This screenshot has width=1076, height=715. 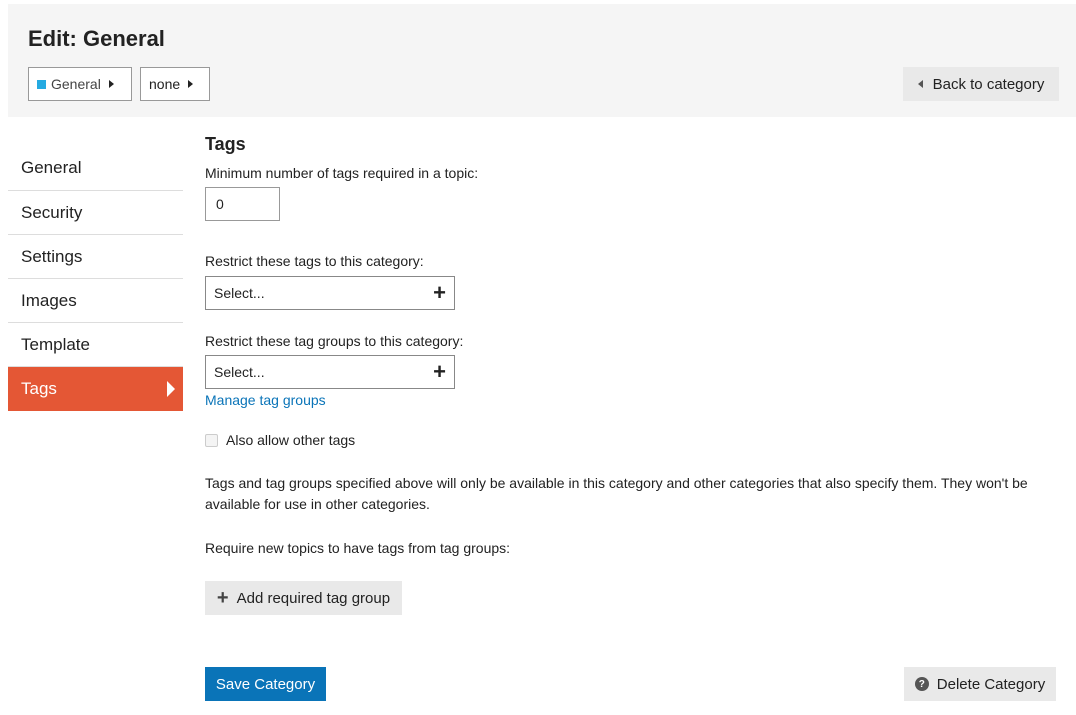 I want to click on page-title: Edit: General, so click(x=96, y=38).